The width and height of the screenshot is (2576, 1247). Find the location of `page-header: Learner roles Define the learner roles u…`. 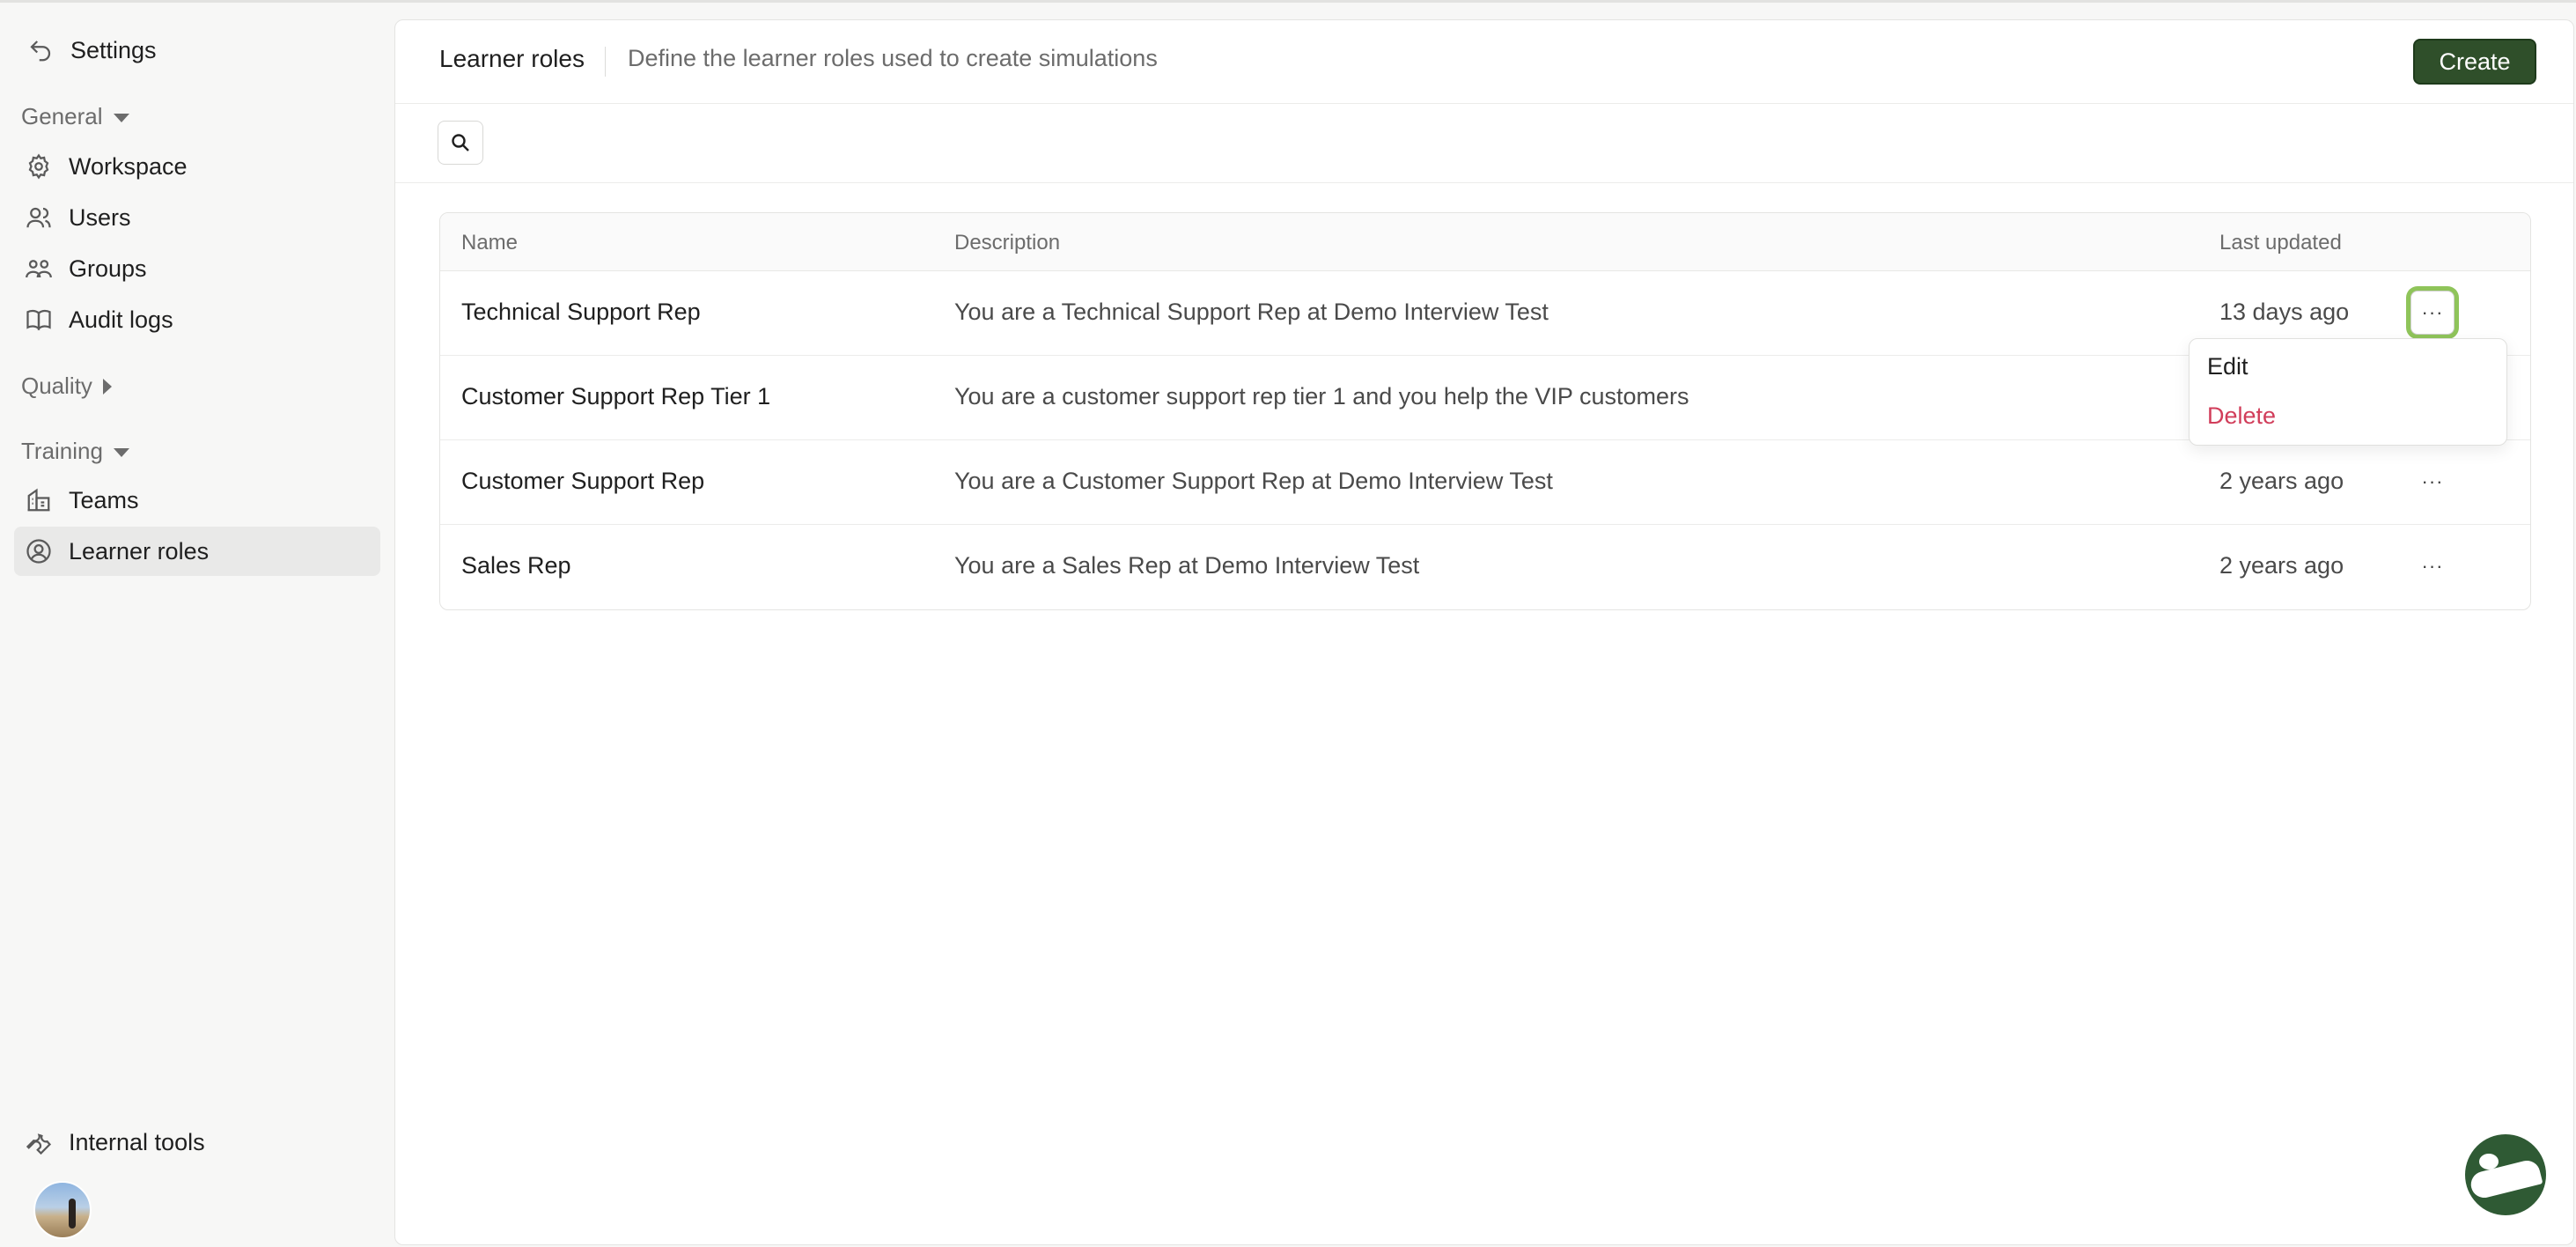

page-header: Learner roles Define the learner roles u… is located at coordinates (1484, 62).